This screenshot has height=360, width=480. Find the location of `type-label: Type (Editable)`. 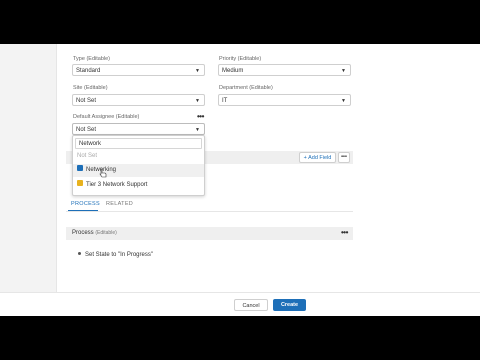

type-label: Type (Editable) is located at coordinates (91, 59).